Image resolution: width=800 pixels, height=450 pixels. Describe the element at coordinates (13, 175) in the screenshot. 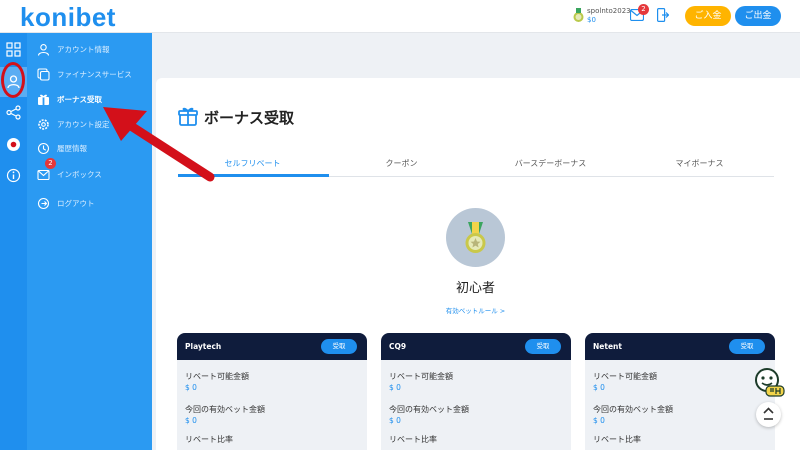

I see `info-icon` at that location.